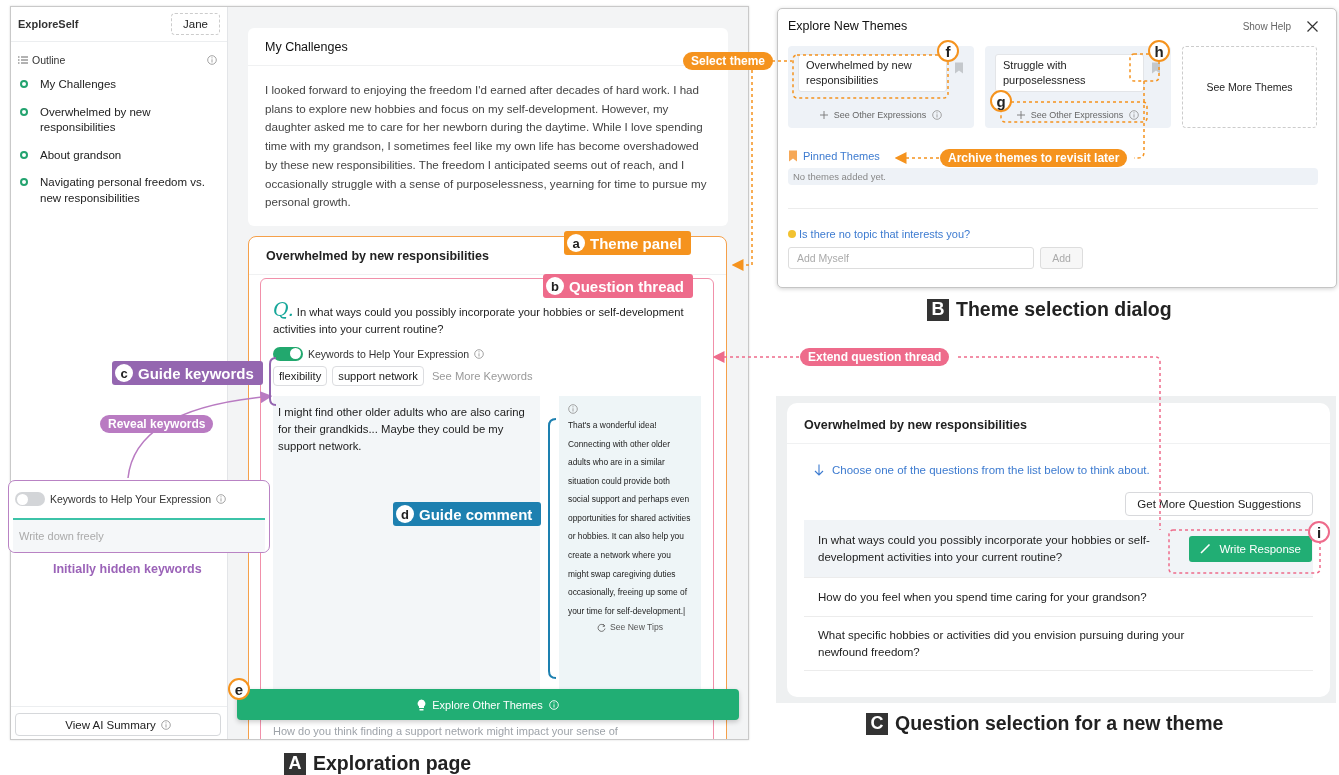  I want to click on annotation-label: Select theme, so click(728, 61).